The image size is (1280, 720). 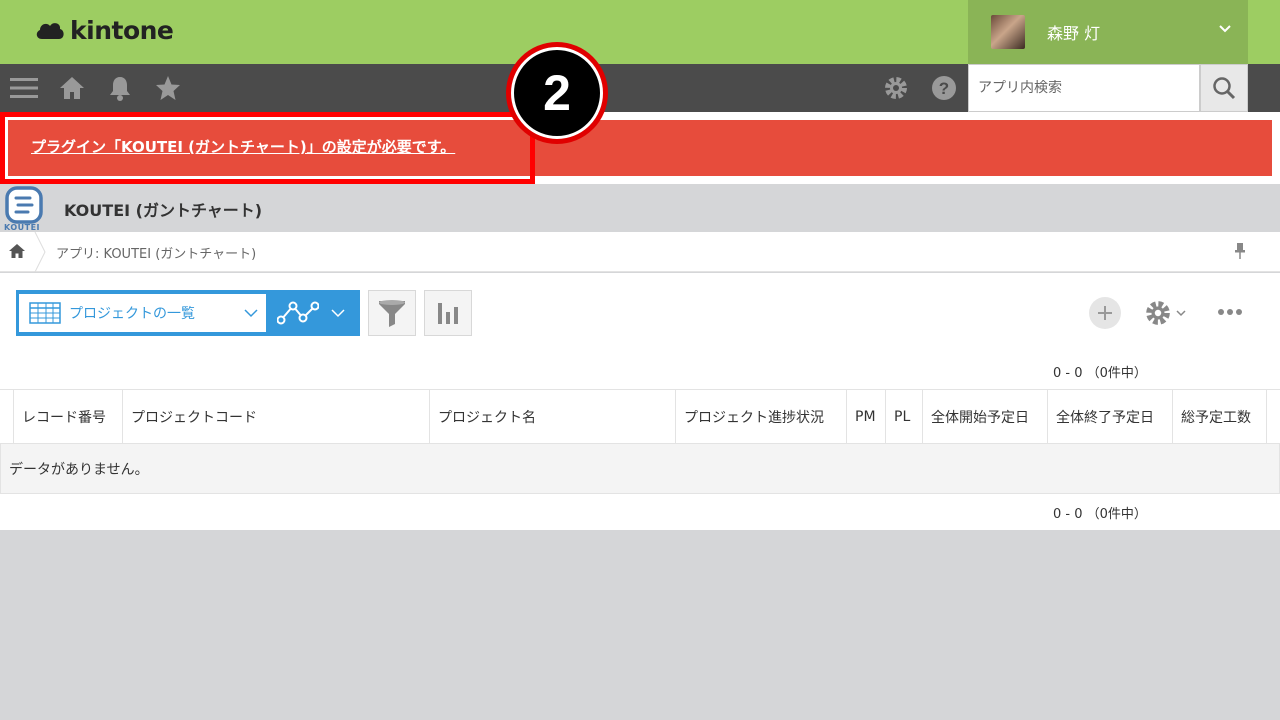 What do you see at coordinates (1100, 514) in the screenshot?
I see `pagination-info-bottom: 0 - 0 （0件中）` at bounding box center [1100, 514].